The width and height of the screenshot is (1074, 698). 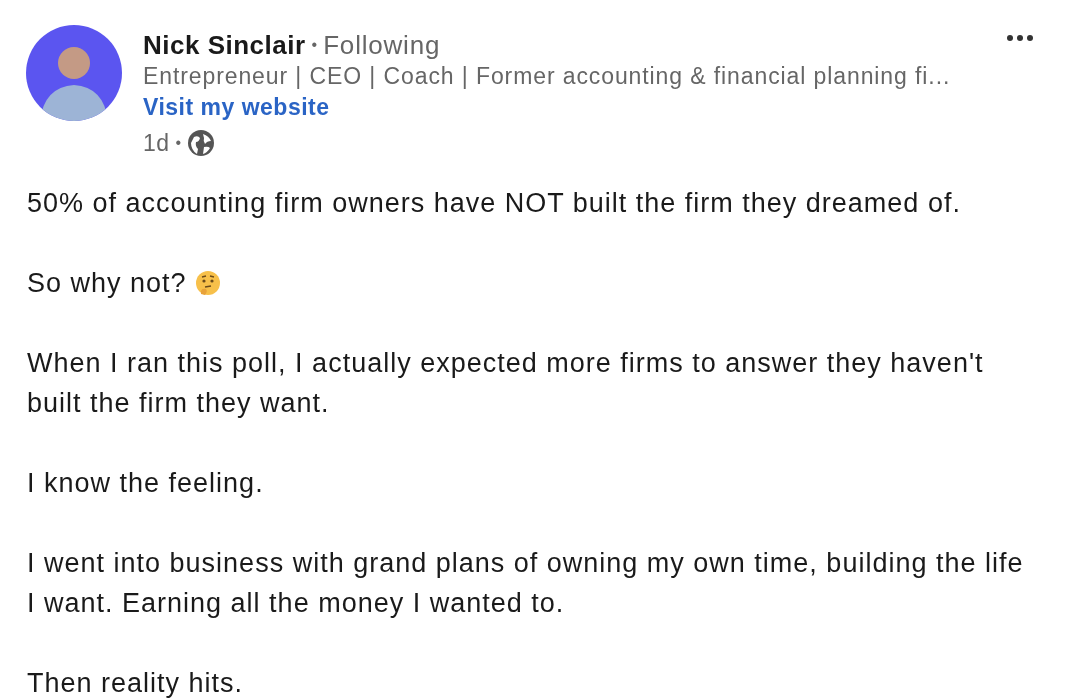 What do you see at coordinates (107, 283) in the screenshot?
I see `post-text: So why not?` at bounding box center [107, 283].